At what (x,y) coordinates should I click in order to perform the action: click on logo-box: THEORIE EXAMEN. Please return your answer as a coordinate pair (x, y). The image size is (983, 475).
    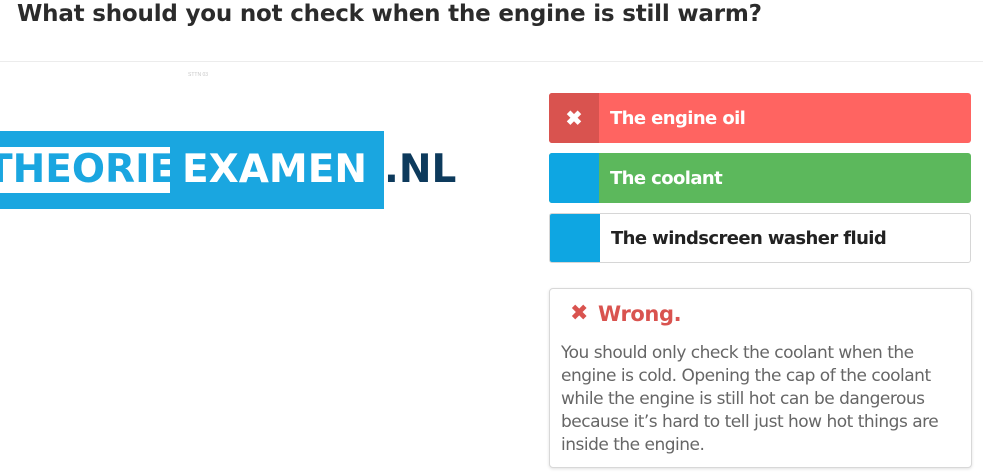
    Looking at the image, I should click on (192, 170).